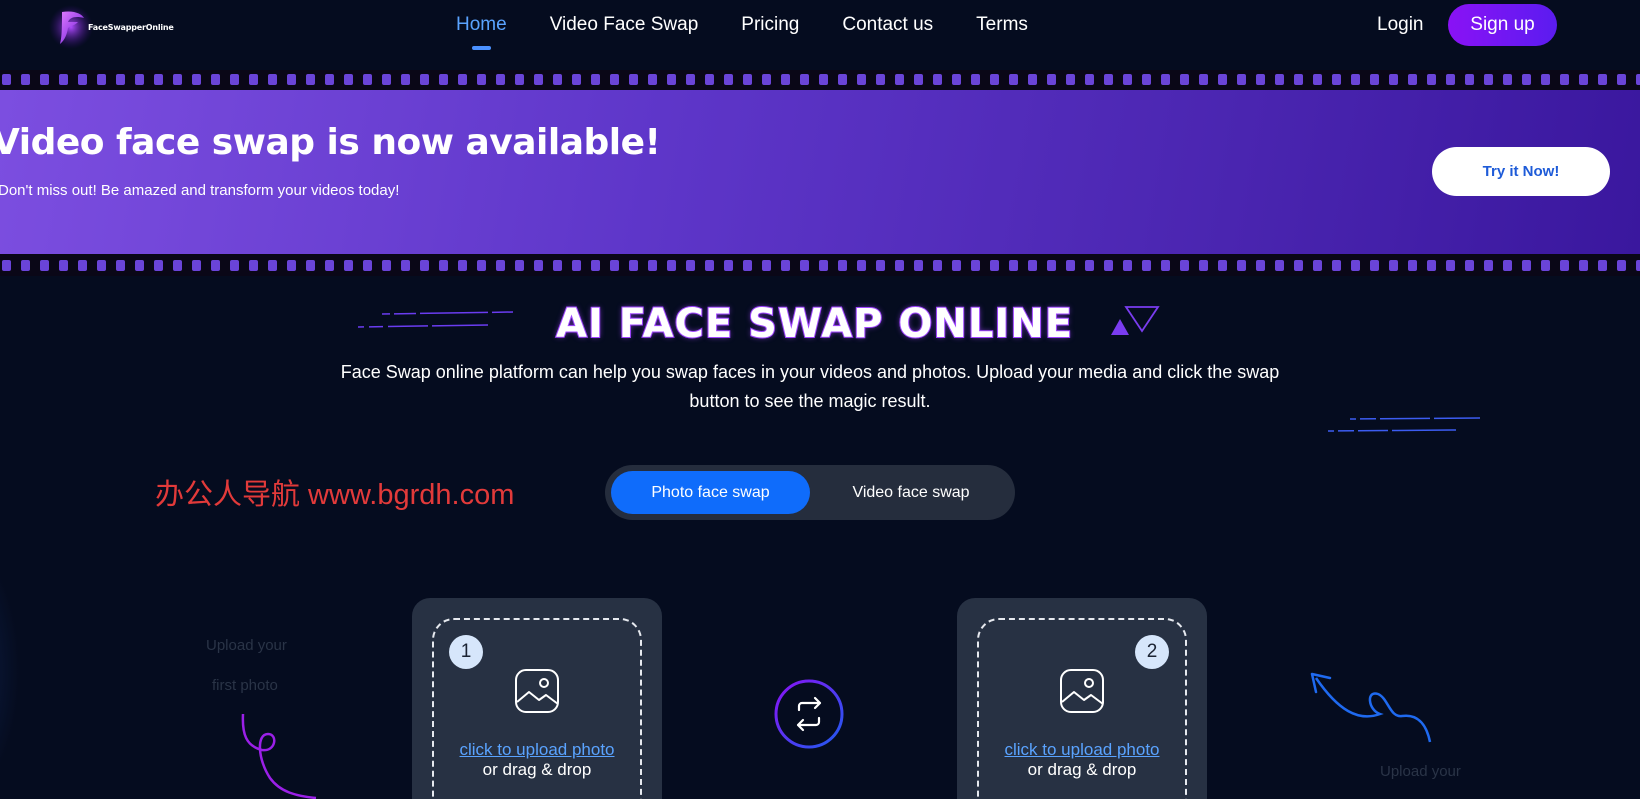  What do you see at coordinates (1404, 424) in the screenshot?
I see `dash-lines-decoration-right` at bounding box center [1404, 424].